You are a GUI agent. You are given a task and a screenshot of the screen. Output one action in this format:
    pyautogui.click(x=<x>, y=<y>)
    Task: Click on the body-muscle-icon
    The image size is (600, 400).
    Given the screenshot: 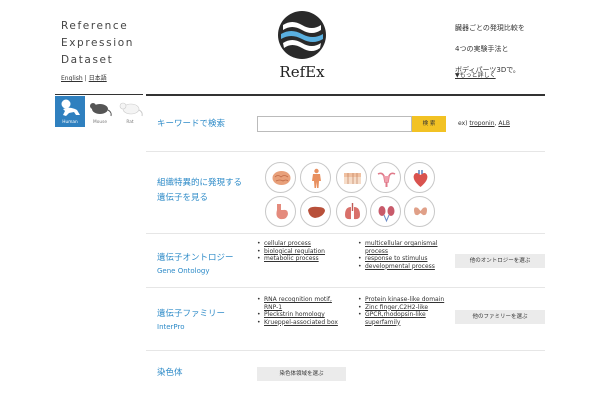 What is the action you would take?
    pyautogui.click(x=316, y=178)
    